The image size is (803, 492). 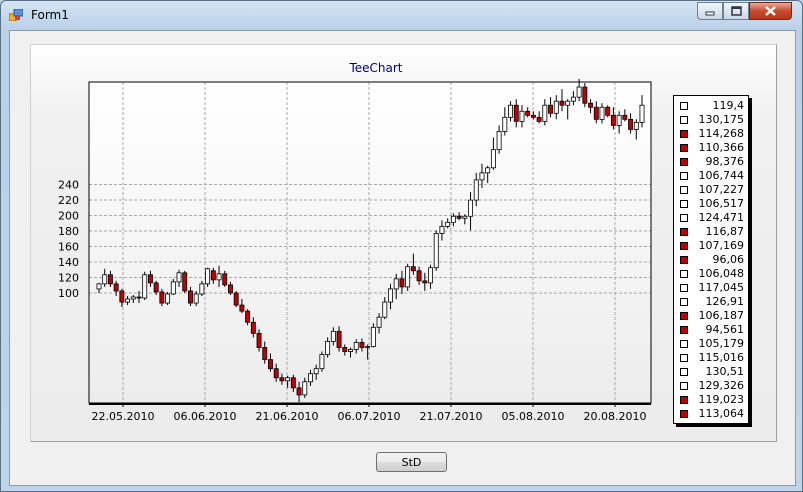 I want to click on legend-item: 106,048, so click(x=711, y=274).